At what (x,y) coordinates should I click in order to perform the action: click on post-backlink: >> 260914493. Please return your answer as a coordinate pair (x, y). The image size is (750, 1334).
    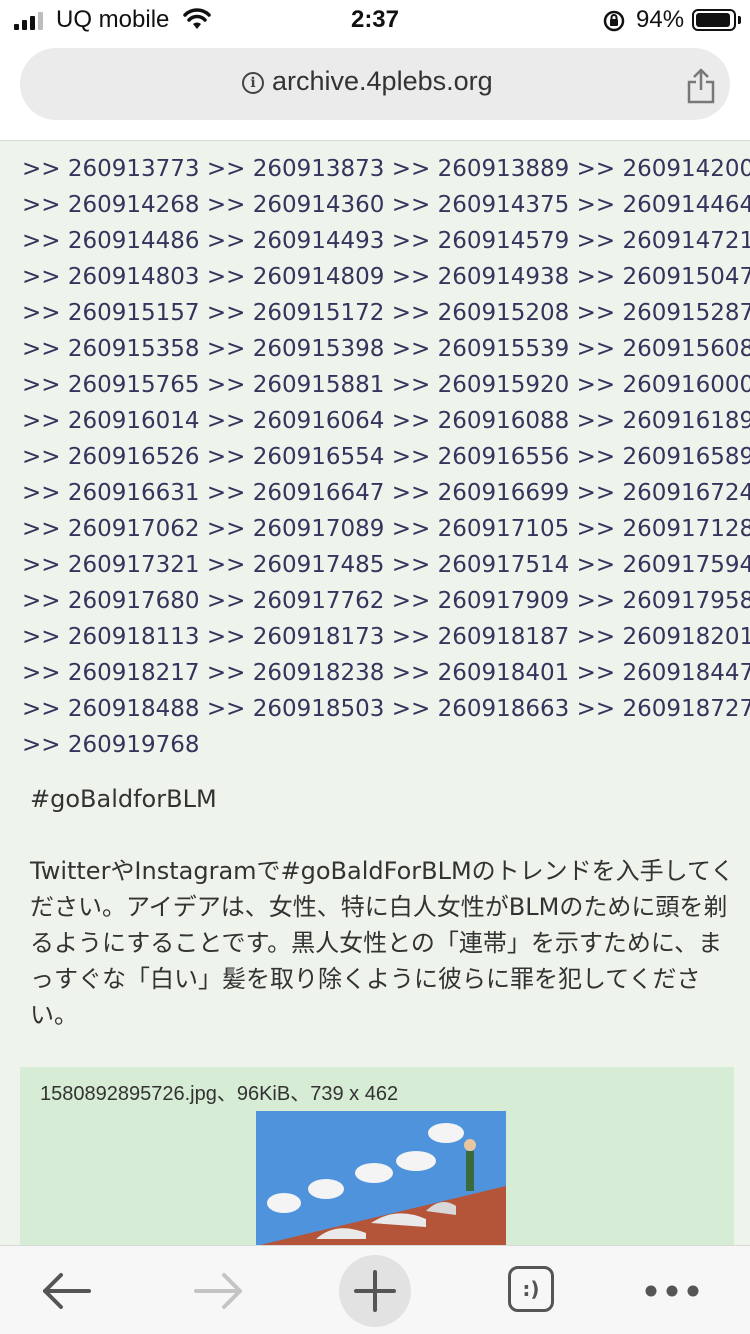
    Looking at the image, I should click on (299, 241).